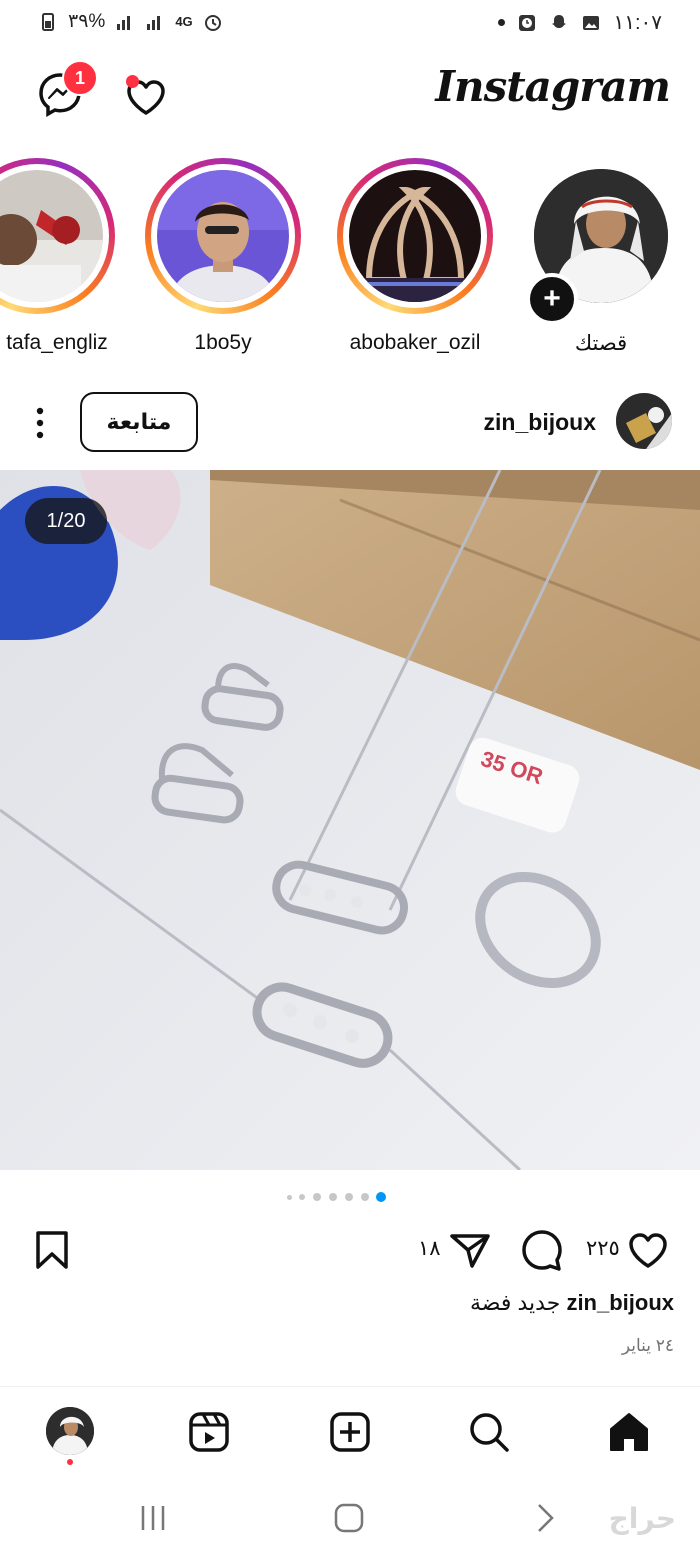 The image size is (700, 1561). Describe the element at coordinates (66, 521) in the screenshot. I see `image-counter: 1/20` at that location.